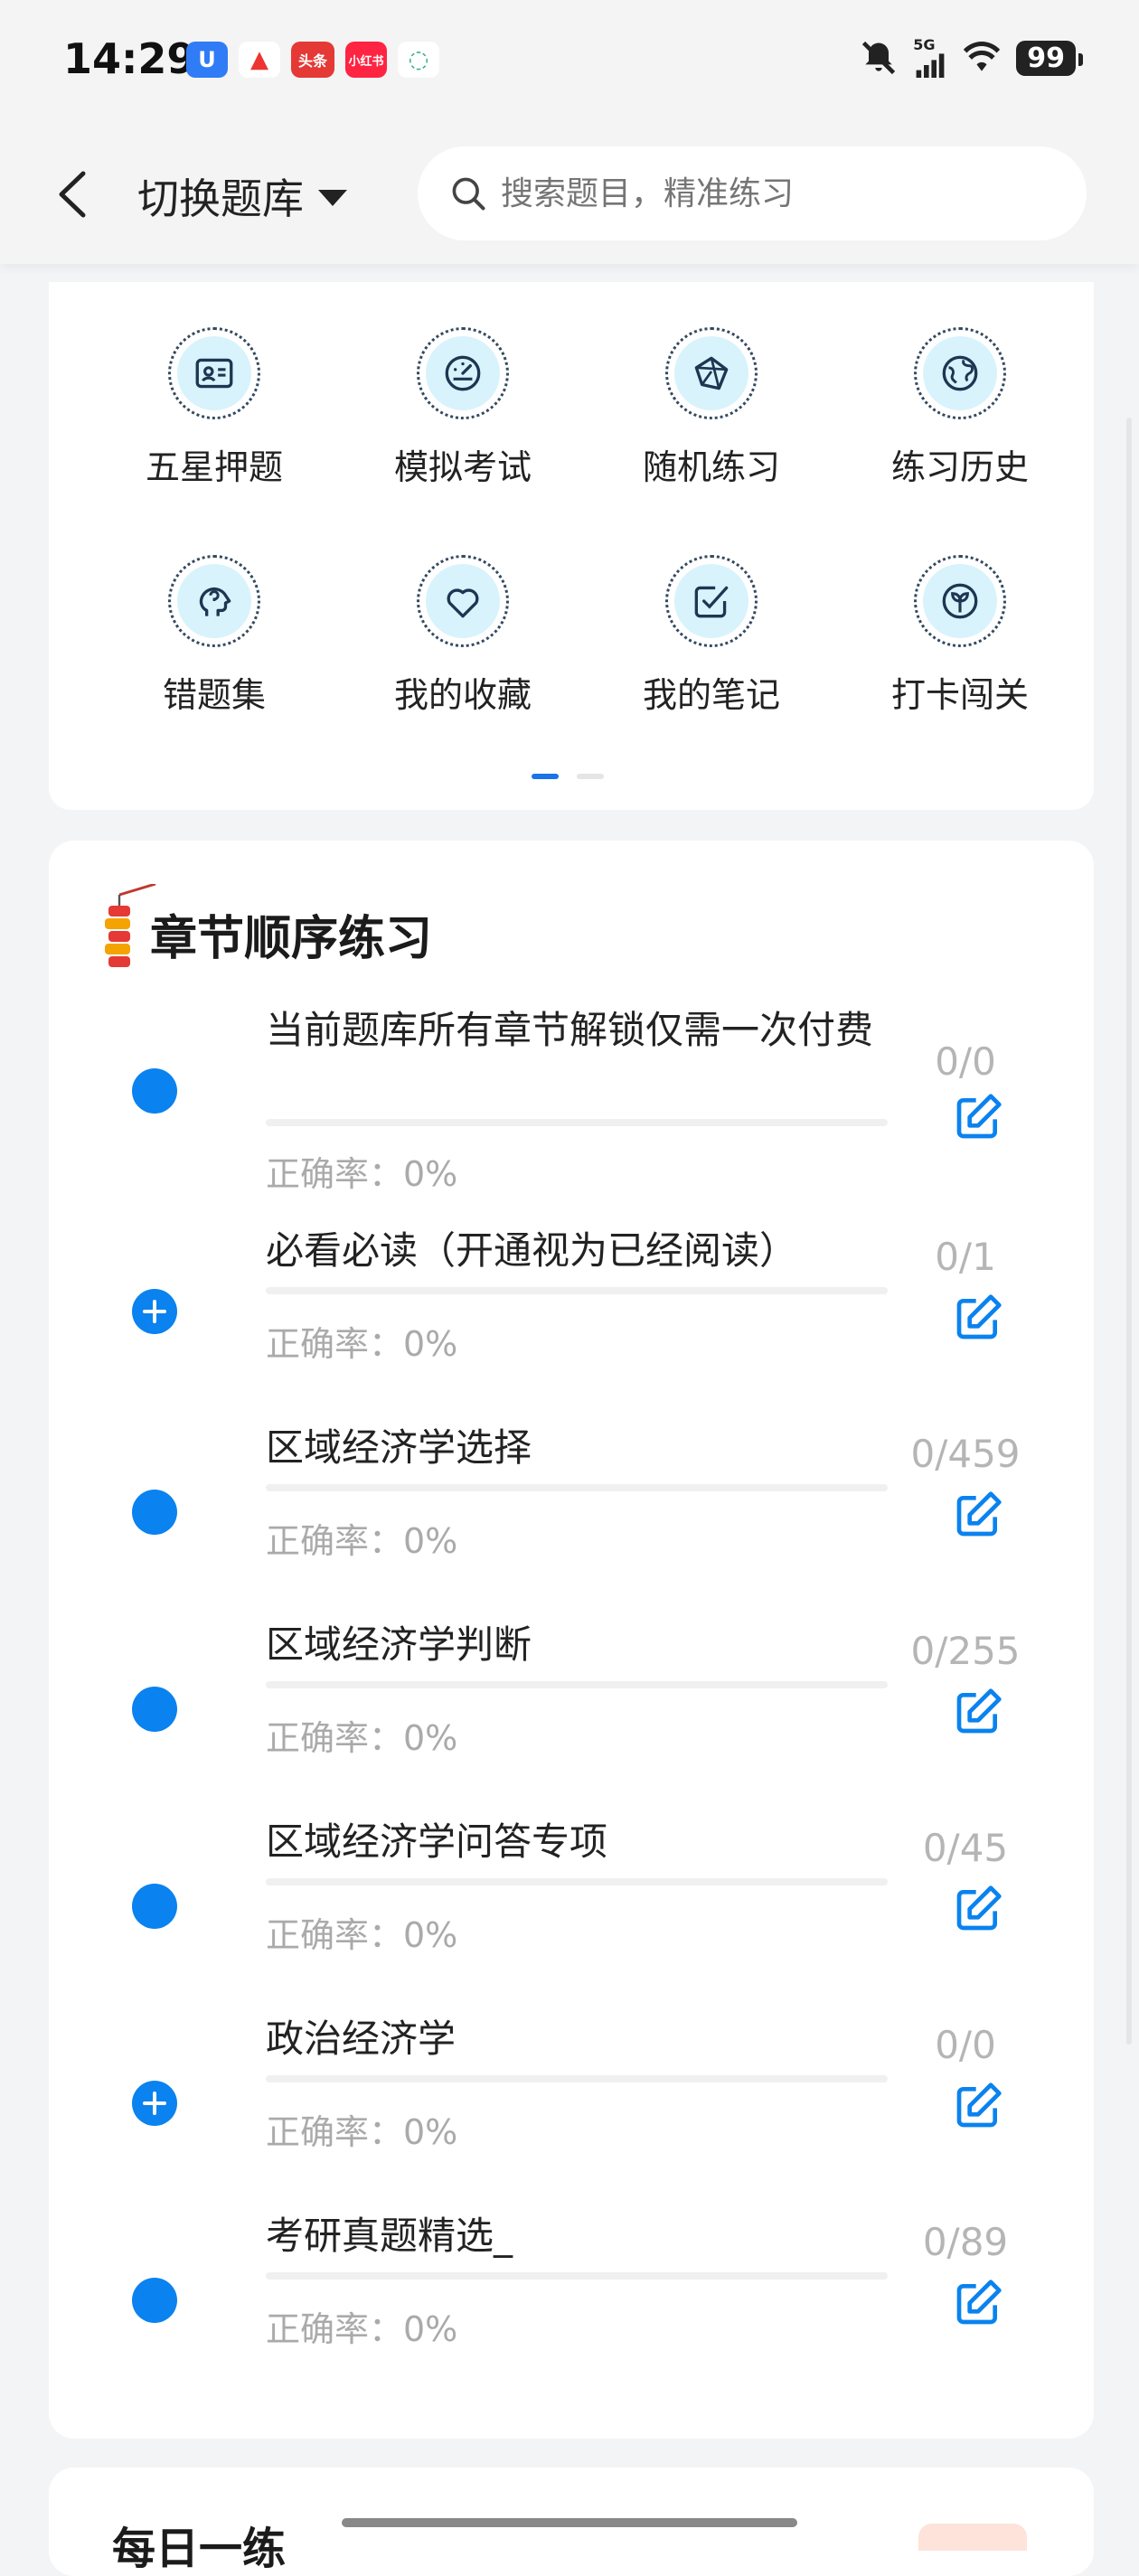 The width and height of the screenshot is (1139, 2576). Describe the element at coordinates (332, 198) in the screenshot. I see `caret-down-icon` at that location.